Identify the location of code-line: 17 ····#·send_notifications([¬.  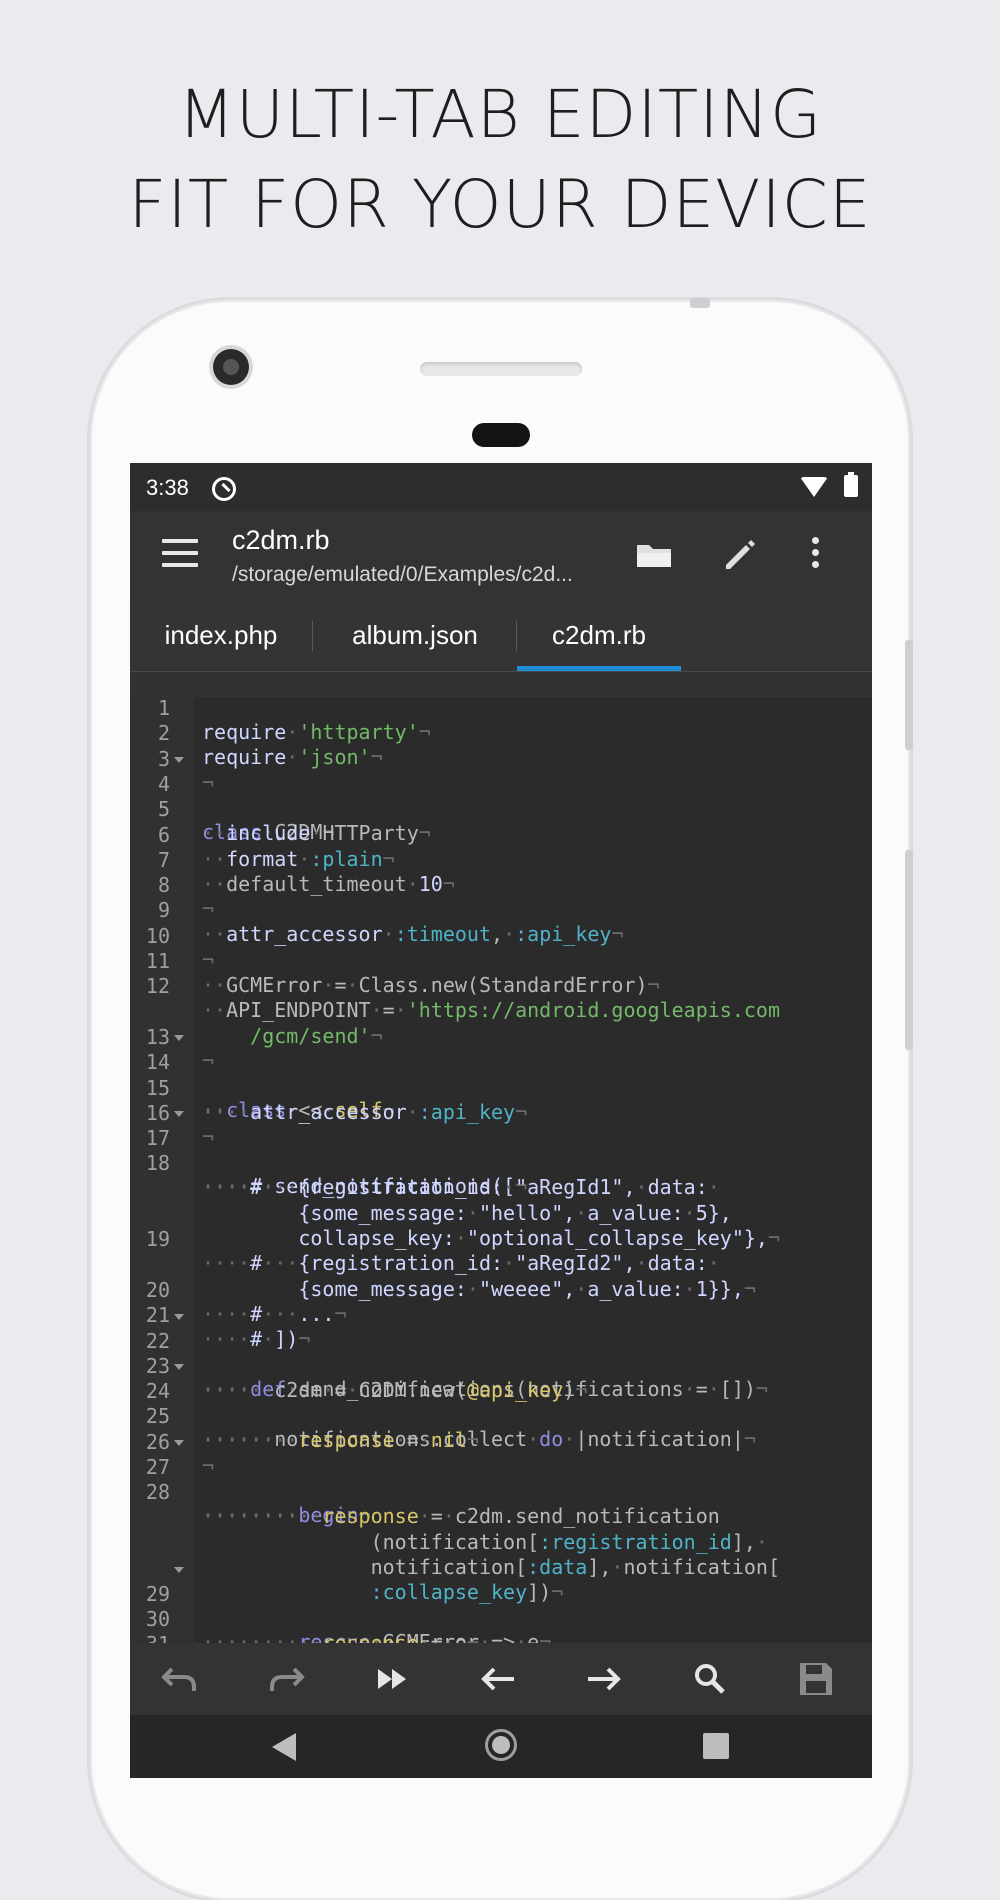
(501, 1150).